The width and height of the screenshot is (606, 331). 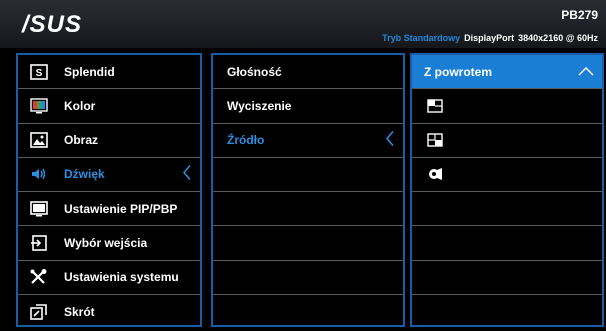 I want to click on submenu-label: Głośność, so click(x=254, y=71).